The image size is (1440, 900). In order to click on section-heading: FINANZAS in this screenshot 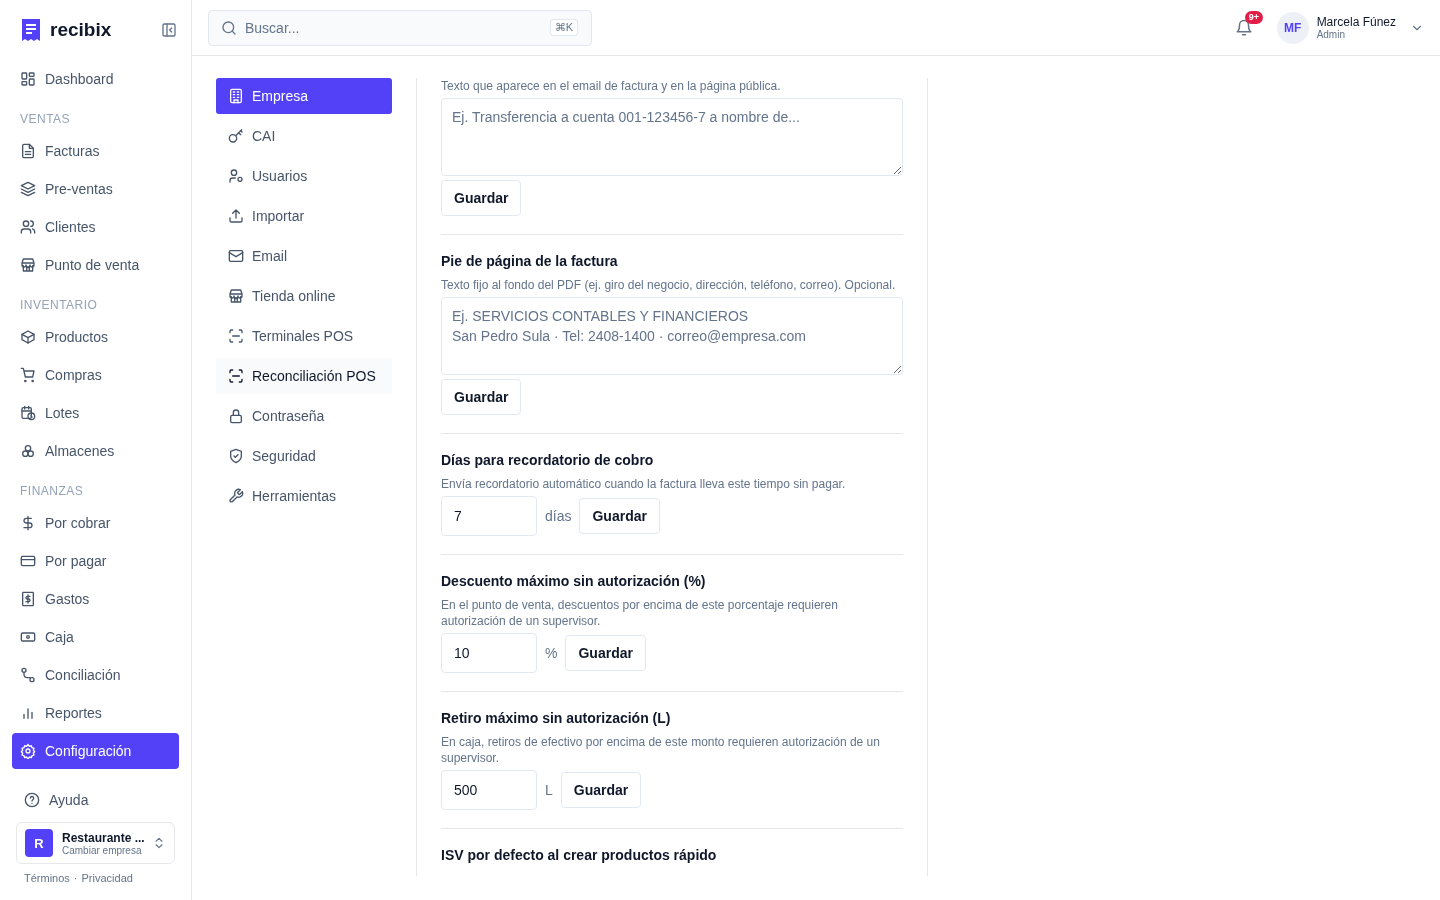, I will do `click(52, 491)`.